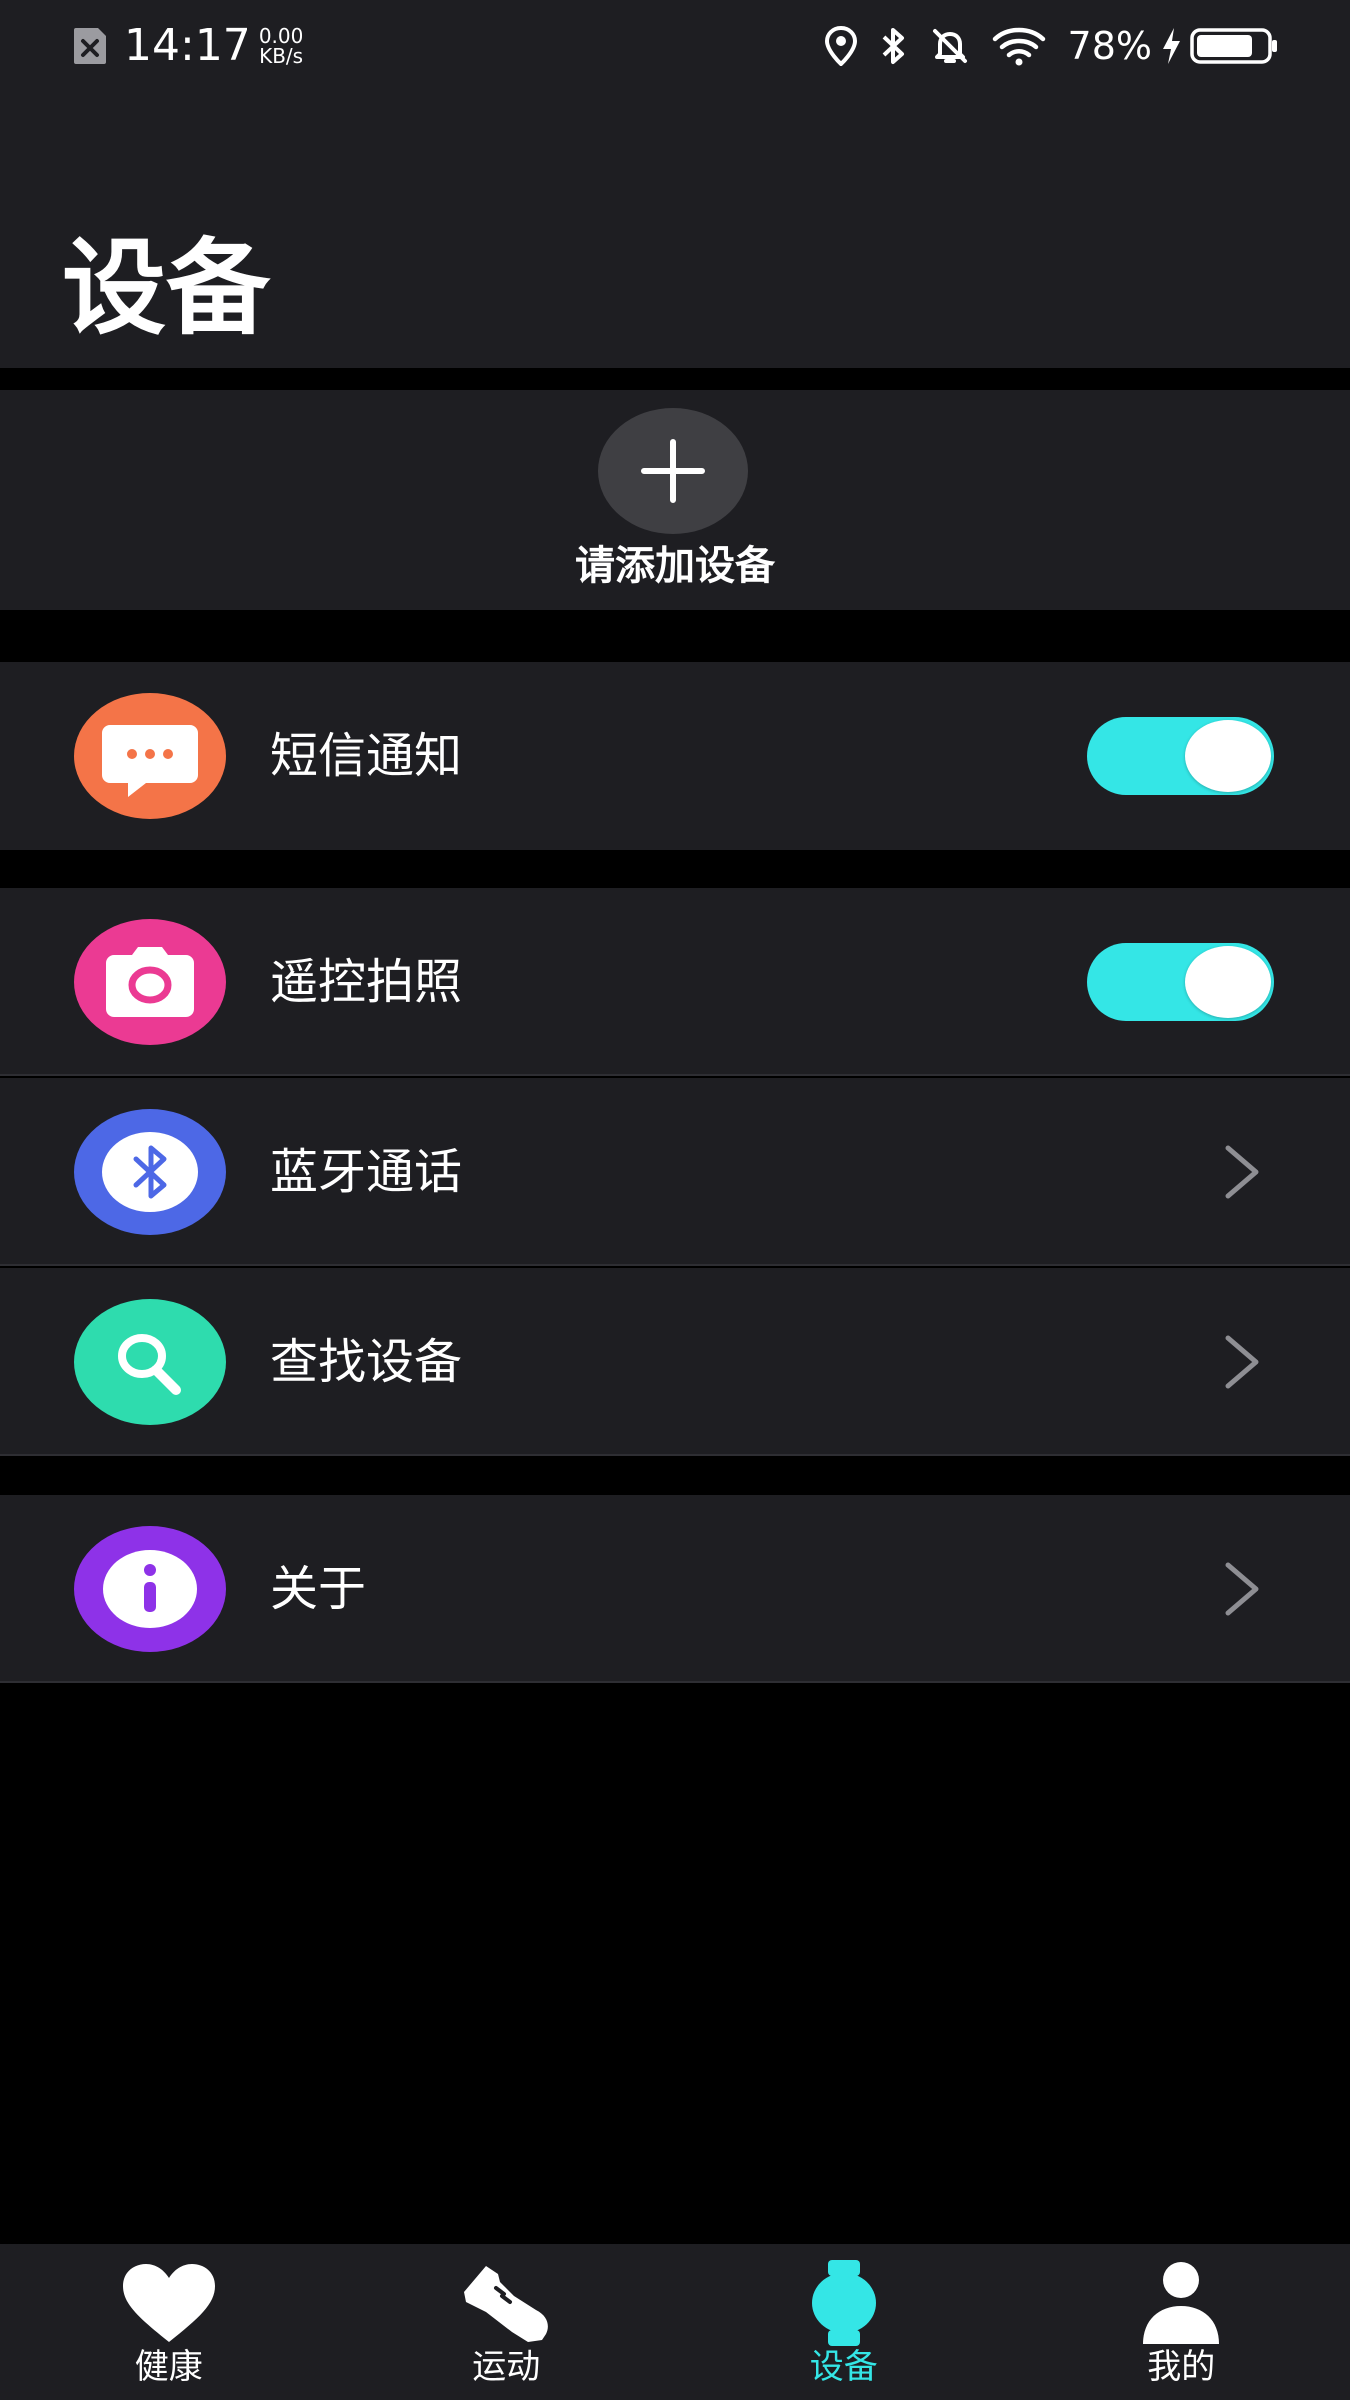  I want to click on info-icon, so click(150, 1589).